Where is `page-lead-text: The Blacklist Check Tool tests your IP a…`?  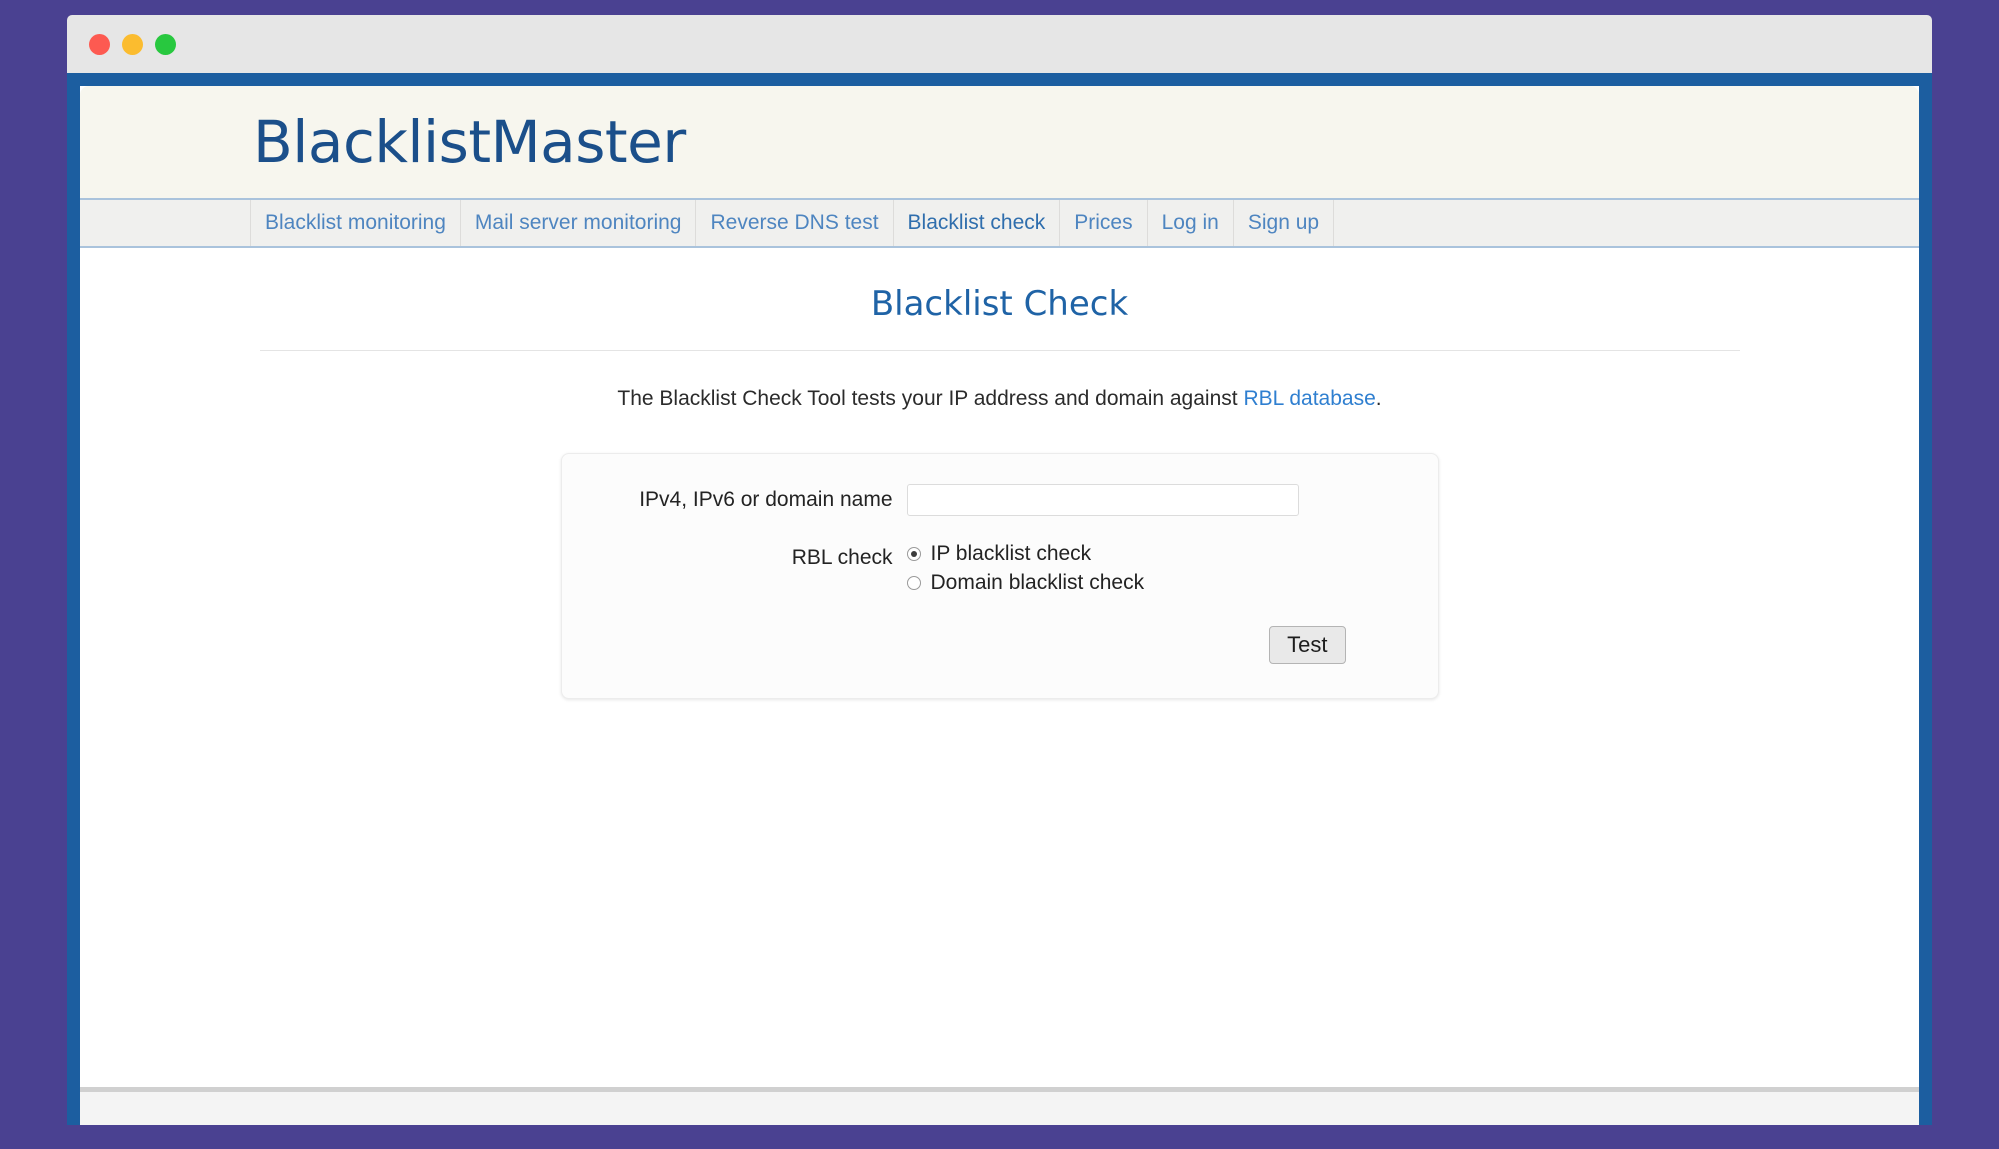
page-lead-text: The Blacklist Check Tool tests your IP a… is located at coordinates (999, 399).